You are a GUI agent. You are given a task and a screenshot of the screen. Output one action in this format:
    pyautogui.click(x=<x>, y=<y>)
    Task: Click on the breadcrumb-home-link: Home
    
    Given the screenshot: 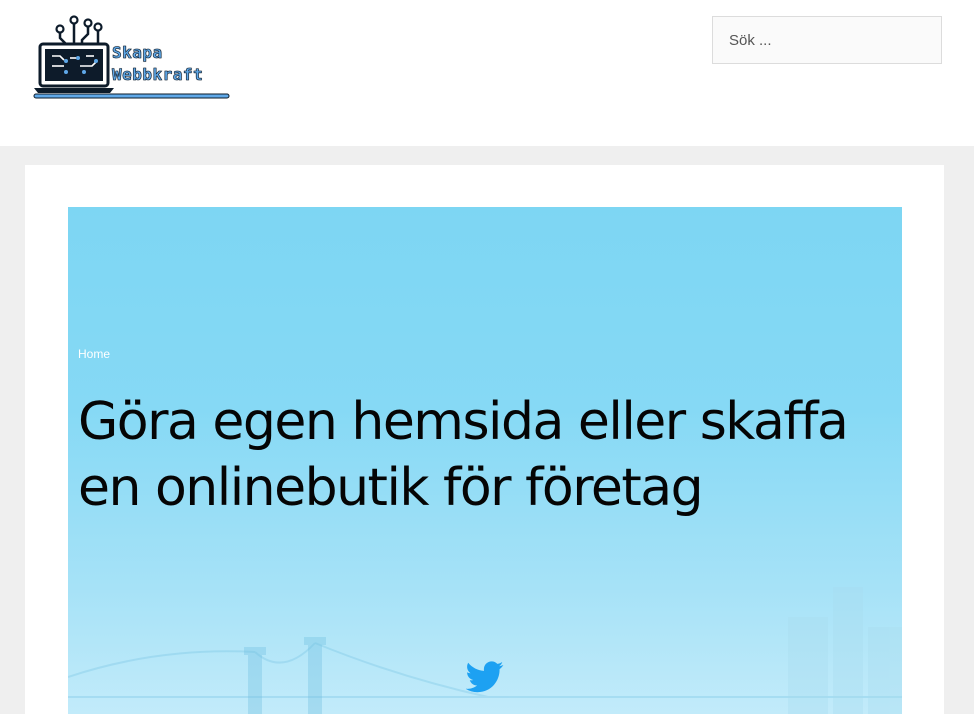 What is the action you would take?
    pyautogui.click(x=94, y=354)
    